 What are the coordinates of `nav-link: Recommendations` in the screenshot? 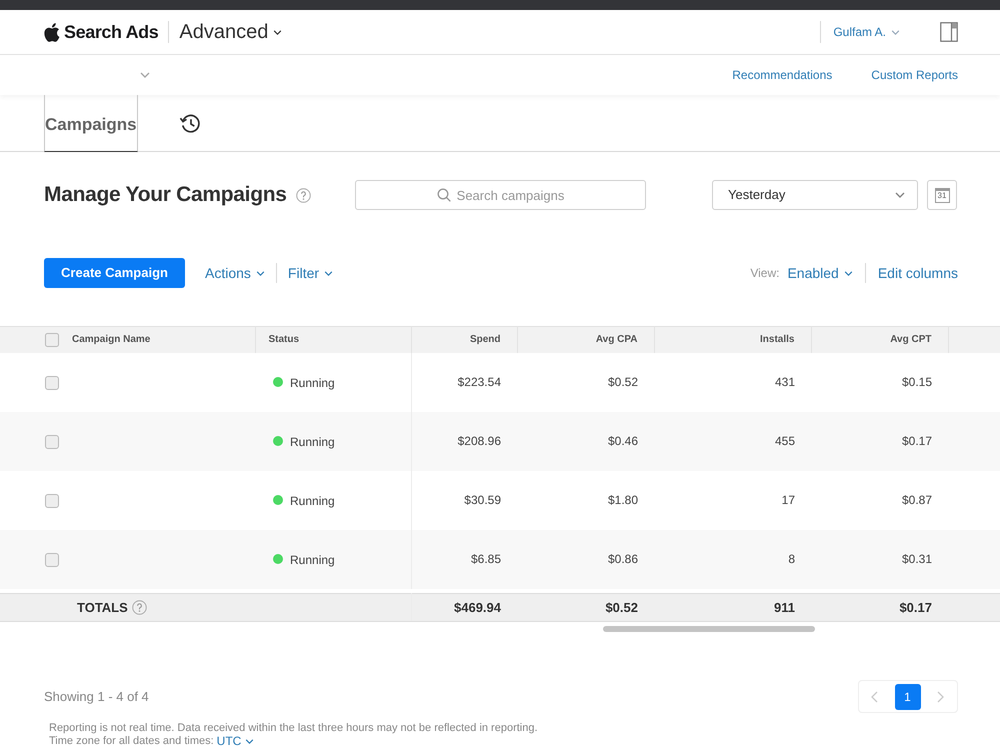 It's located at (782, 75).